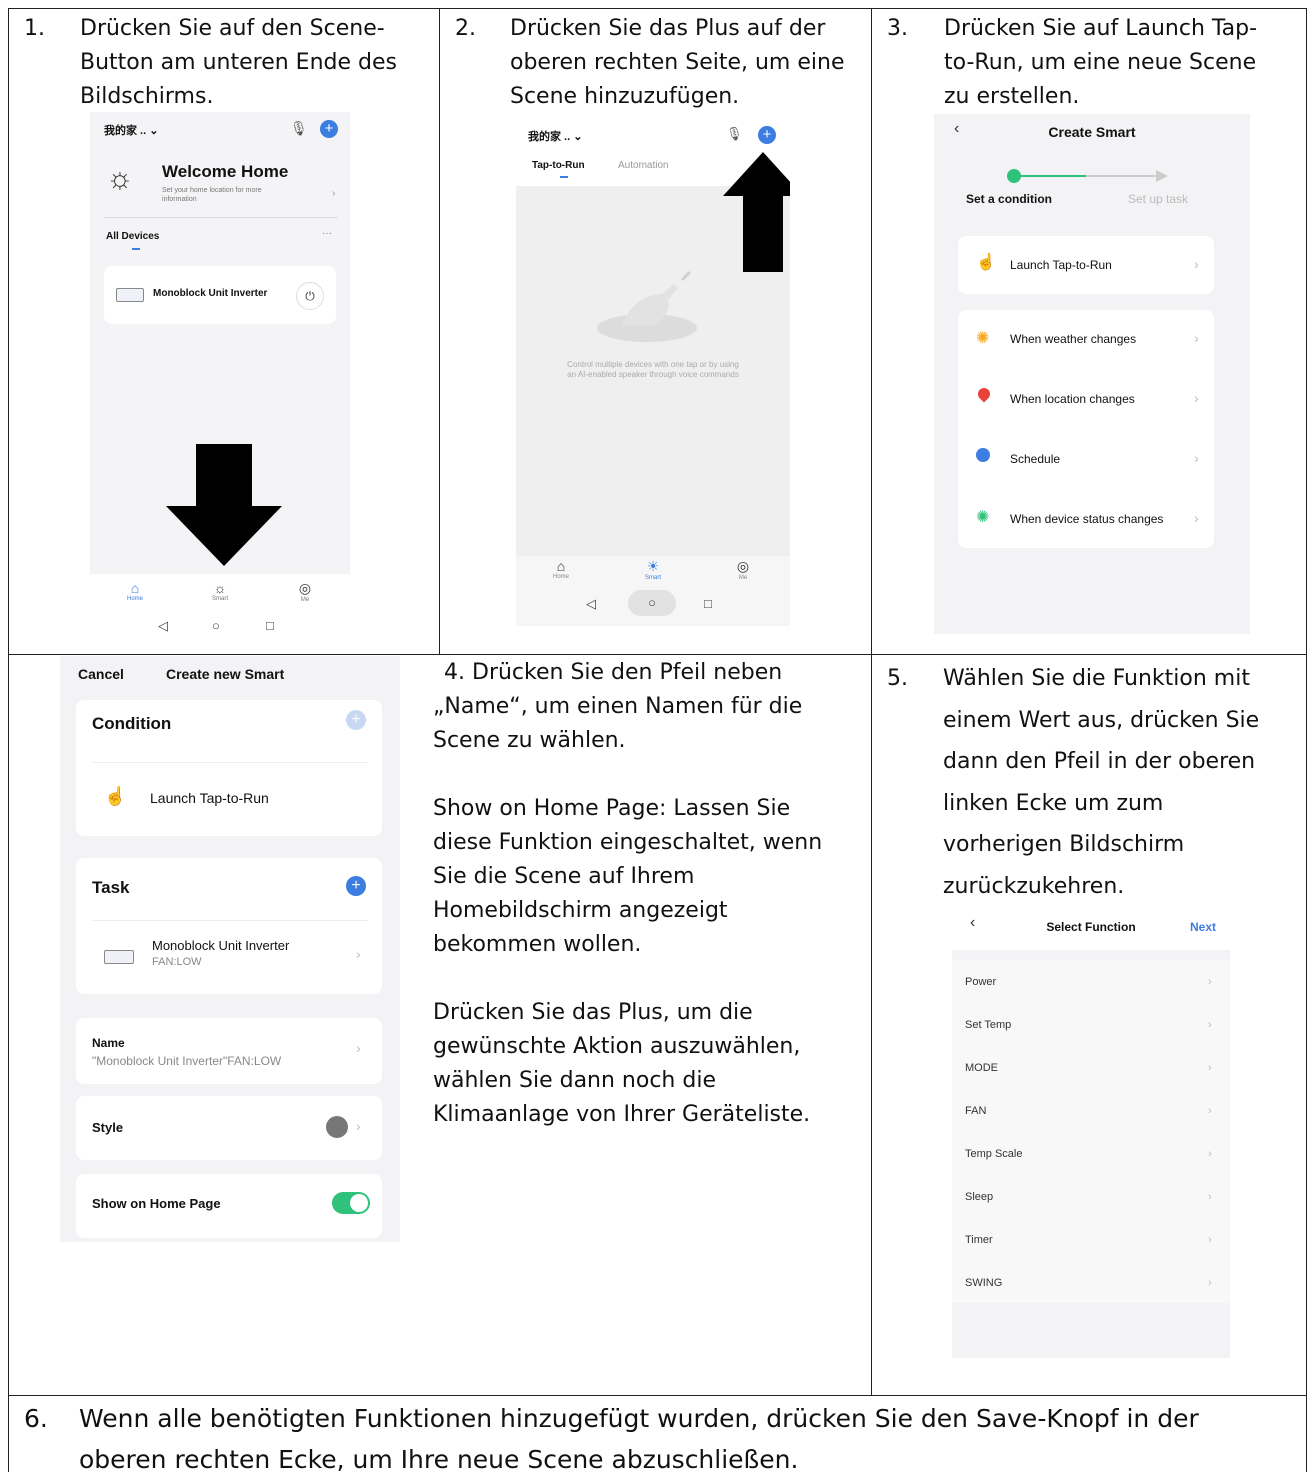 The height and width of the screenshot is (1480, 1309). What do you see at coordinates (1091, 1196) in the screenshot?
I see `function-item: Sleep ›` at bounding box center [1091, 1196].